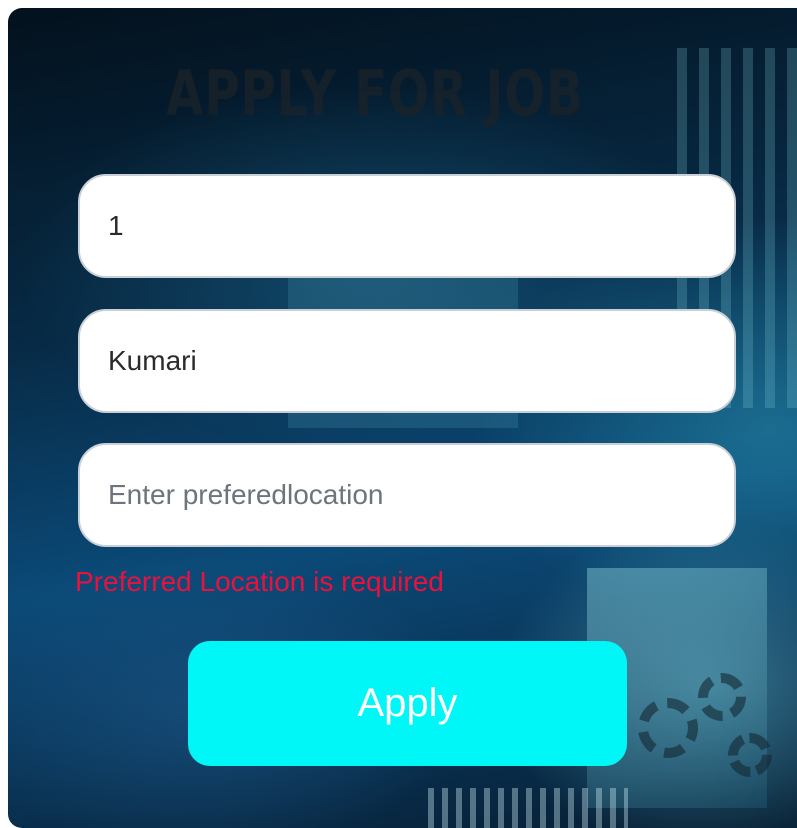  I want to click on preferred-location-input, so click(407, 495).